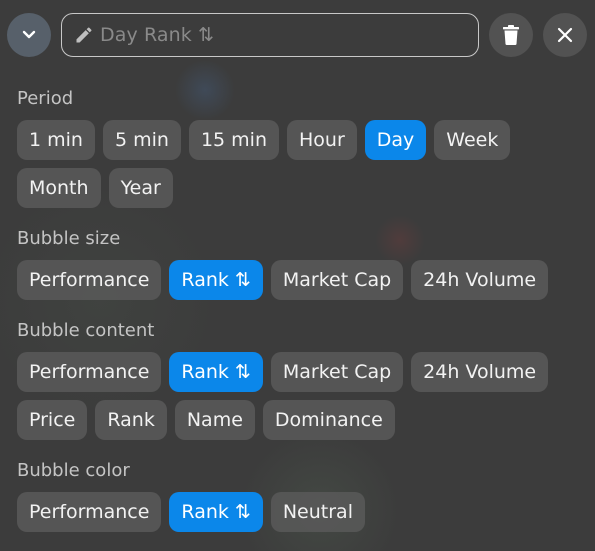 This screenshot has height=551, width=595. What do you see at coordinates (141, 140) in the screenshot?
I see `period-option-5min: 5 min` at bounding box center [141, 140].